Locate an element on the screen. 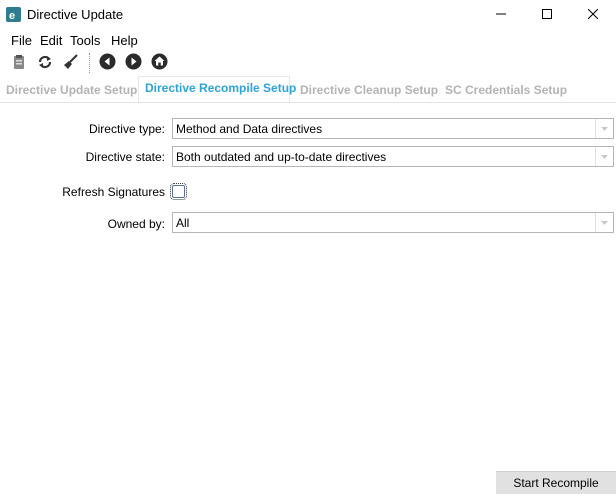  clipboard-icon is located at coordinates (19, 63).